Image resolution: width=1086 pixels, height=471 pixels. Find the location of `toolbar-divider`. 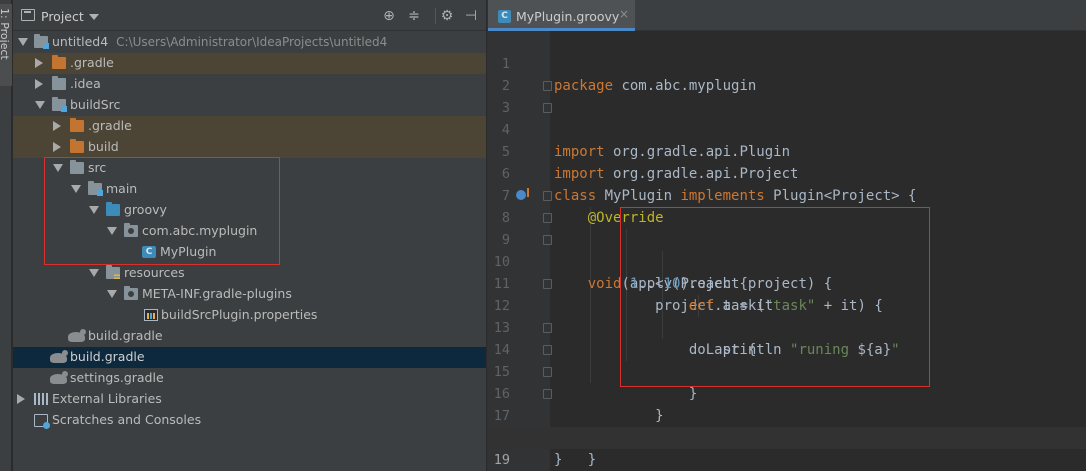

toolbar-divider is located at coordinates (435, 16).